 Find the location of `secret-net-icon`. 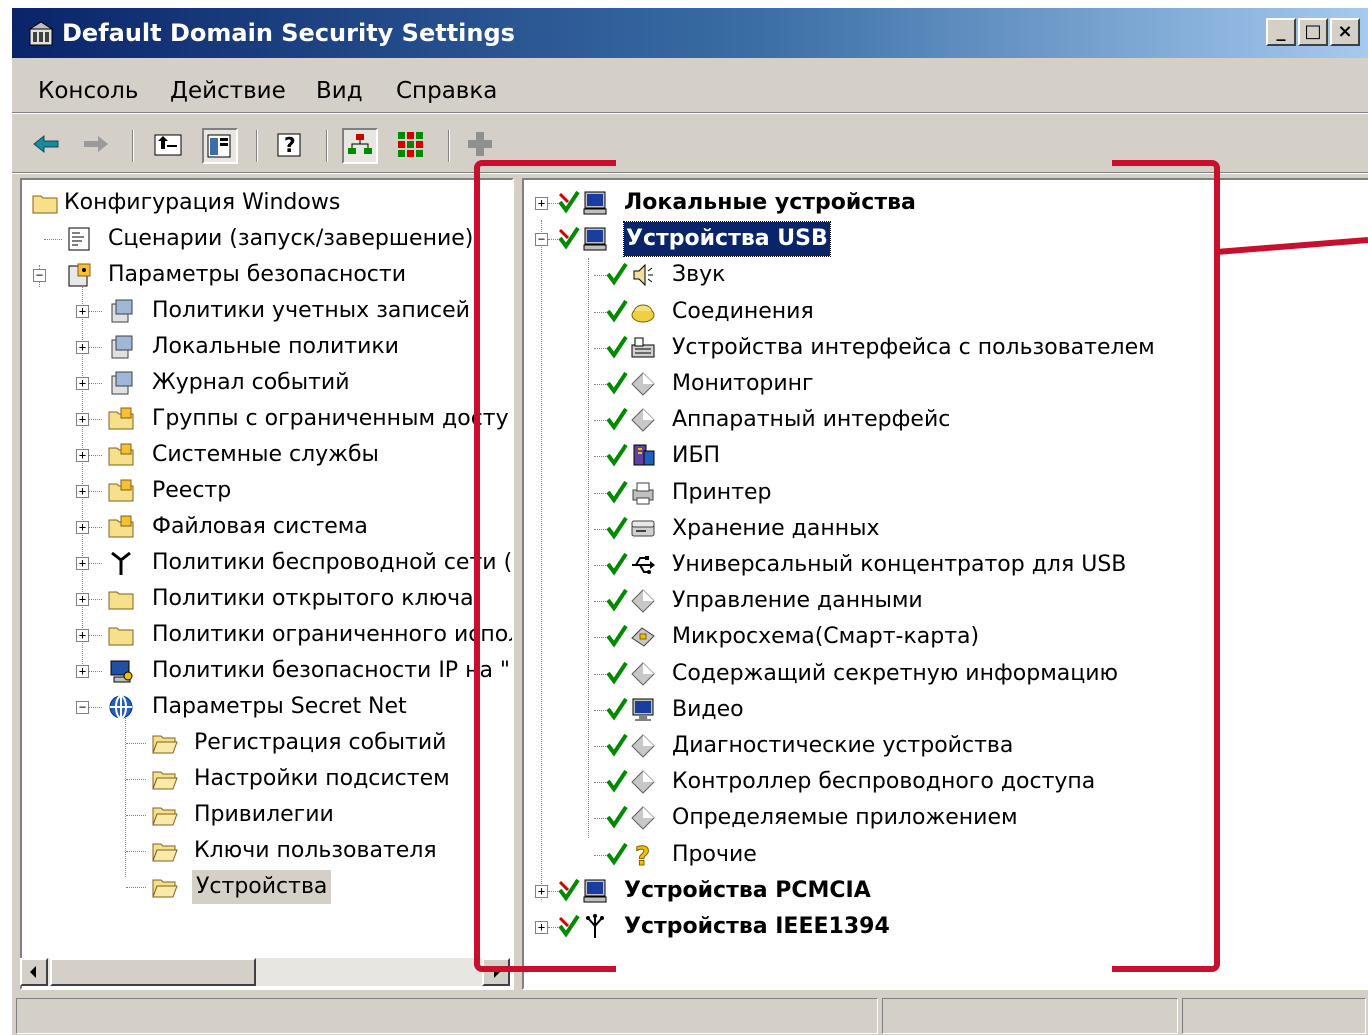

secret-net-icon is located at coordinates (121, 707).